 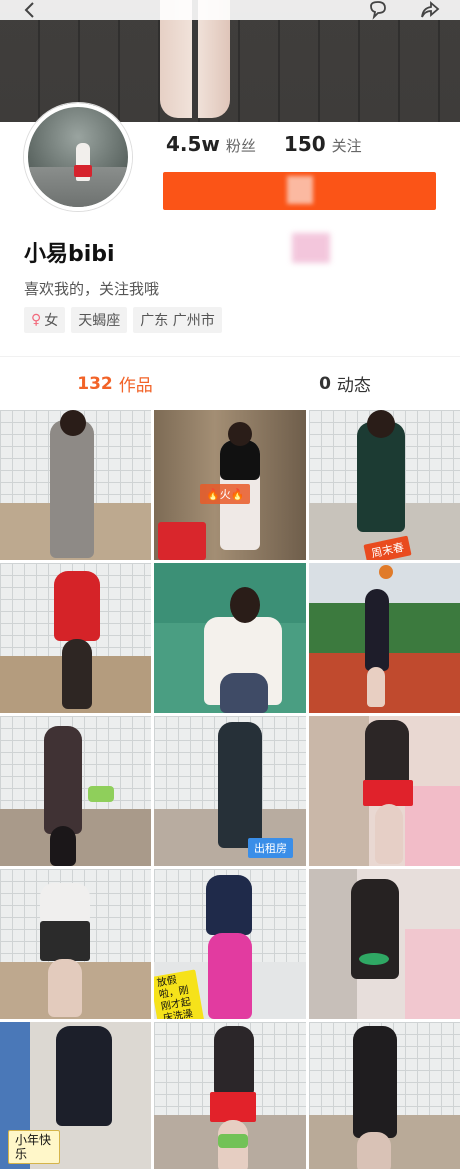 I want to click on profile-tags: ♀ 女 天蝎座 广东 广州市, so click(x=123, y=320).